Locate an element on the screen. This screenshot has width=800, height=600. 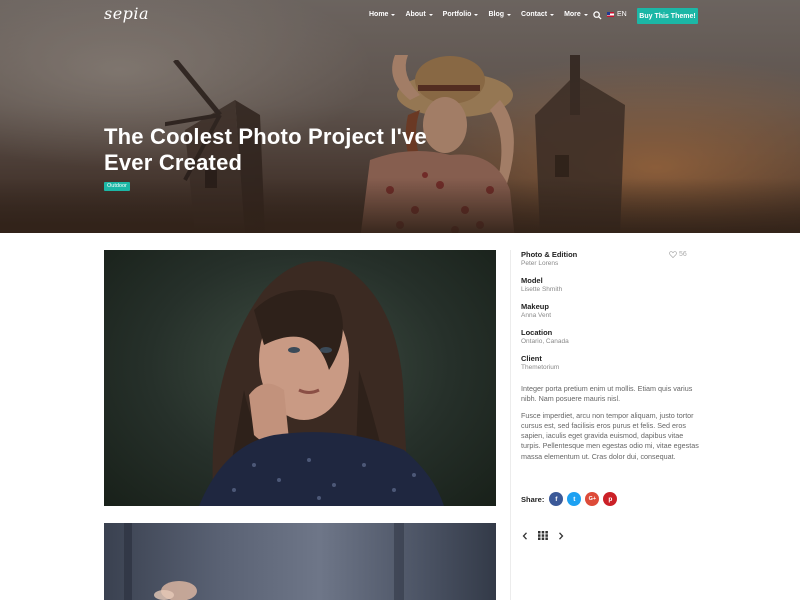
detail-value: Themetorium is located at coordinates (540, 367).